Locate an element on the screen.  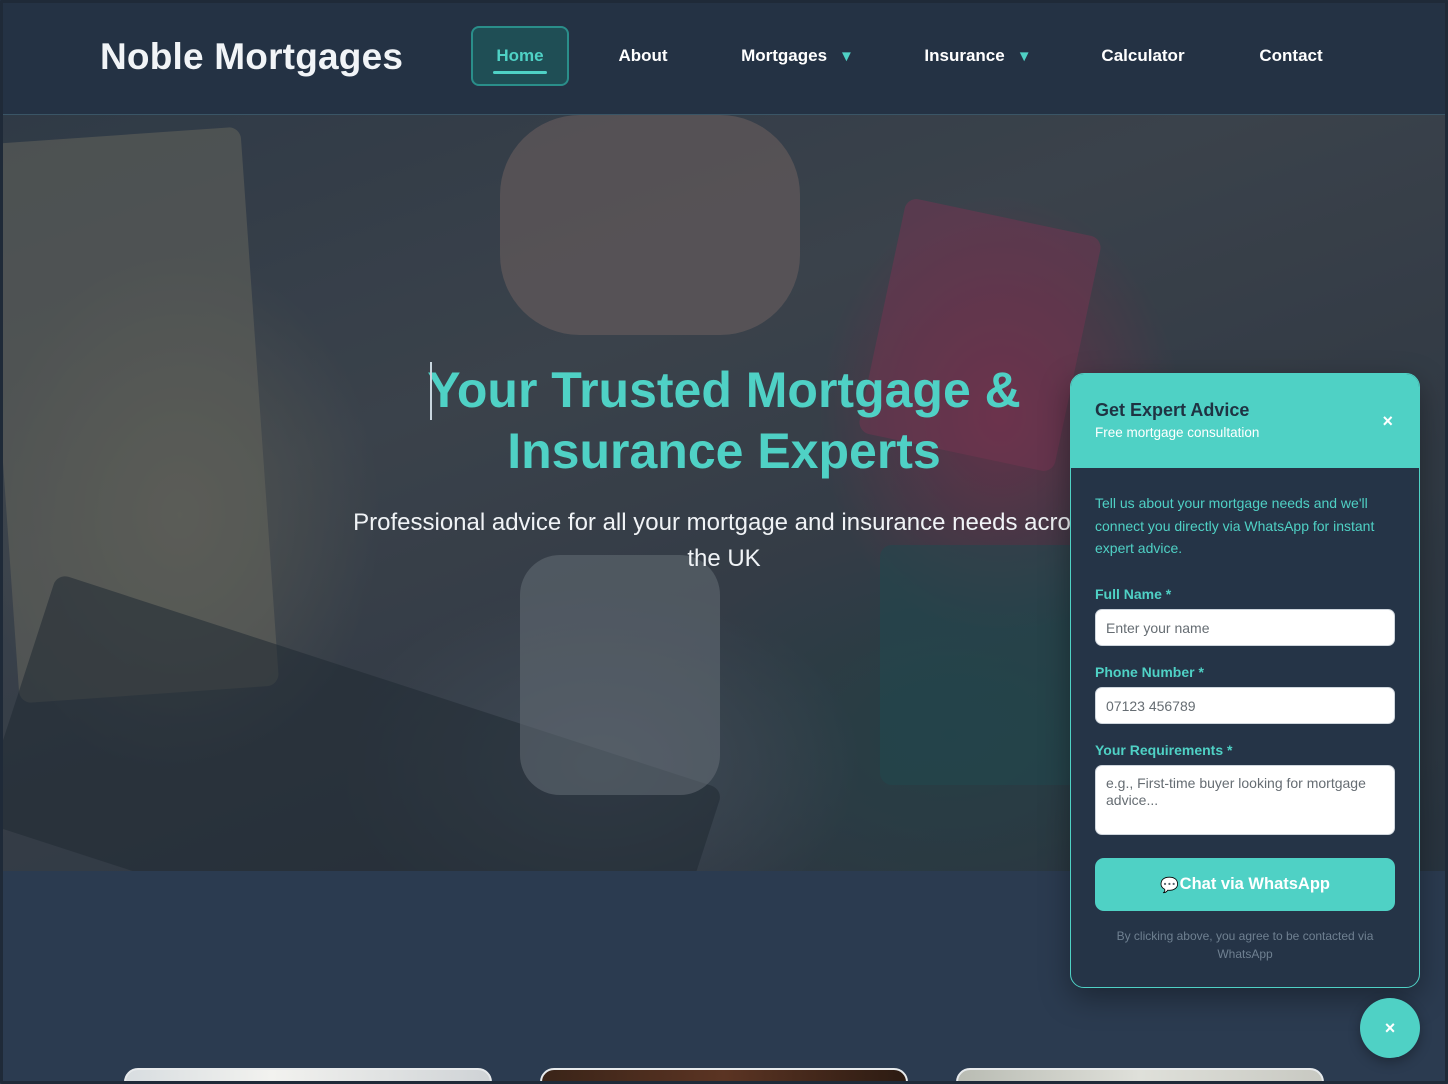
hero-title-line1: Your Trusted Mortgage & is located at coordinates (724, 390).